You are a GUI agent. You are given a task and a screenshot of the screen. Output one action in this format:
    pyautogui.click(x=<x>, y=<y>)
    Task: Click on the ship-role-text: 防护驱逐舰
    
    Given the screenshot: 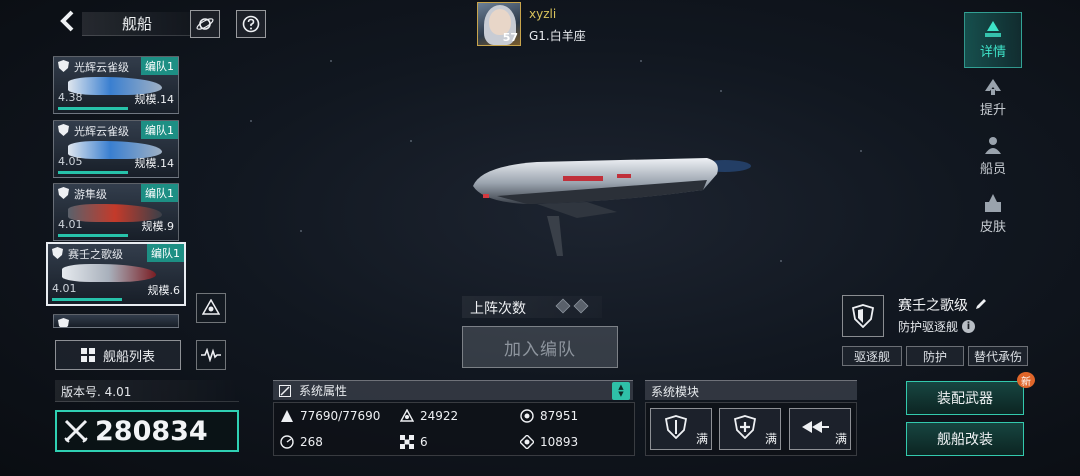 What is the action you would take?
    pyautogui.click(x=928, y=327)
    